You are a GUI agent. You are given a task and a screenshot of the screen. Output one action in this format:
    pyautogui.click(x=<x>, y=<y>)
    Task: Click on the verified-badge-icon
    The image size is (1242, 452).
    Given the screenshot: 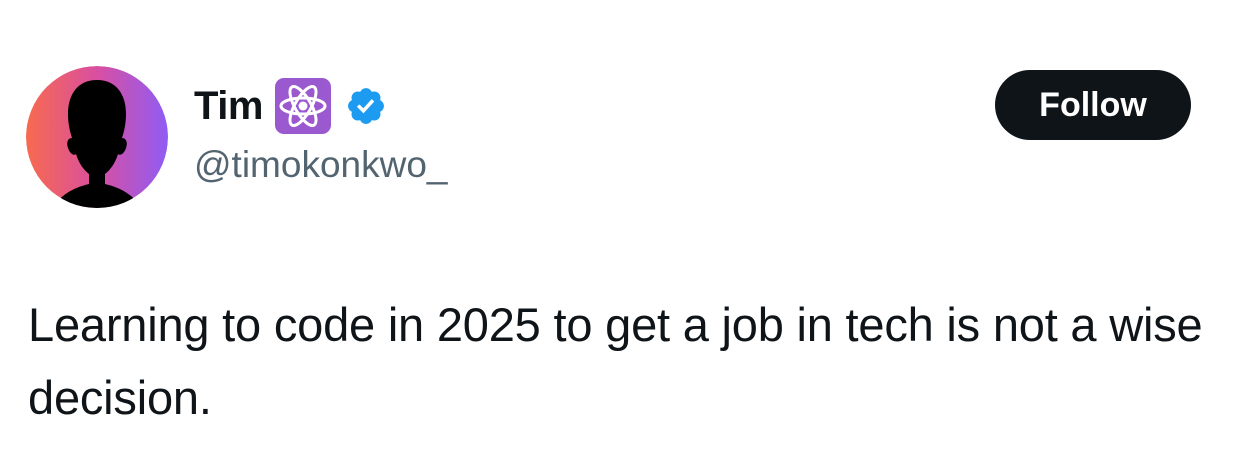 What is the action you would take?
    pyautogui.click(x=366, y=106)
    